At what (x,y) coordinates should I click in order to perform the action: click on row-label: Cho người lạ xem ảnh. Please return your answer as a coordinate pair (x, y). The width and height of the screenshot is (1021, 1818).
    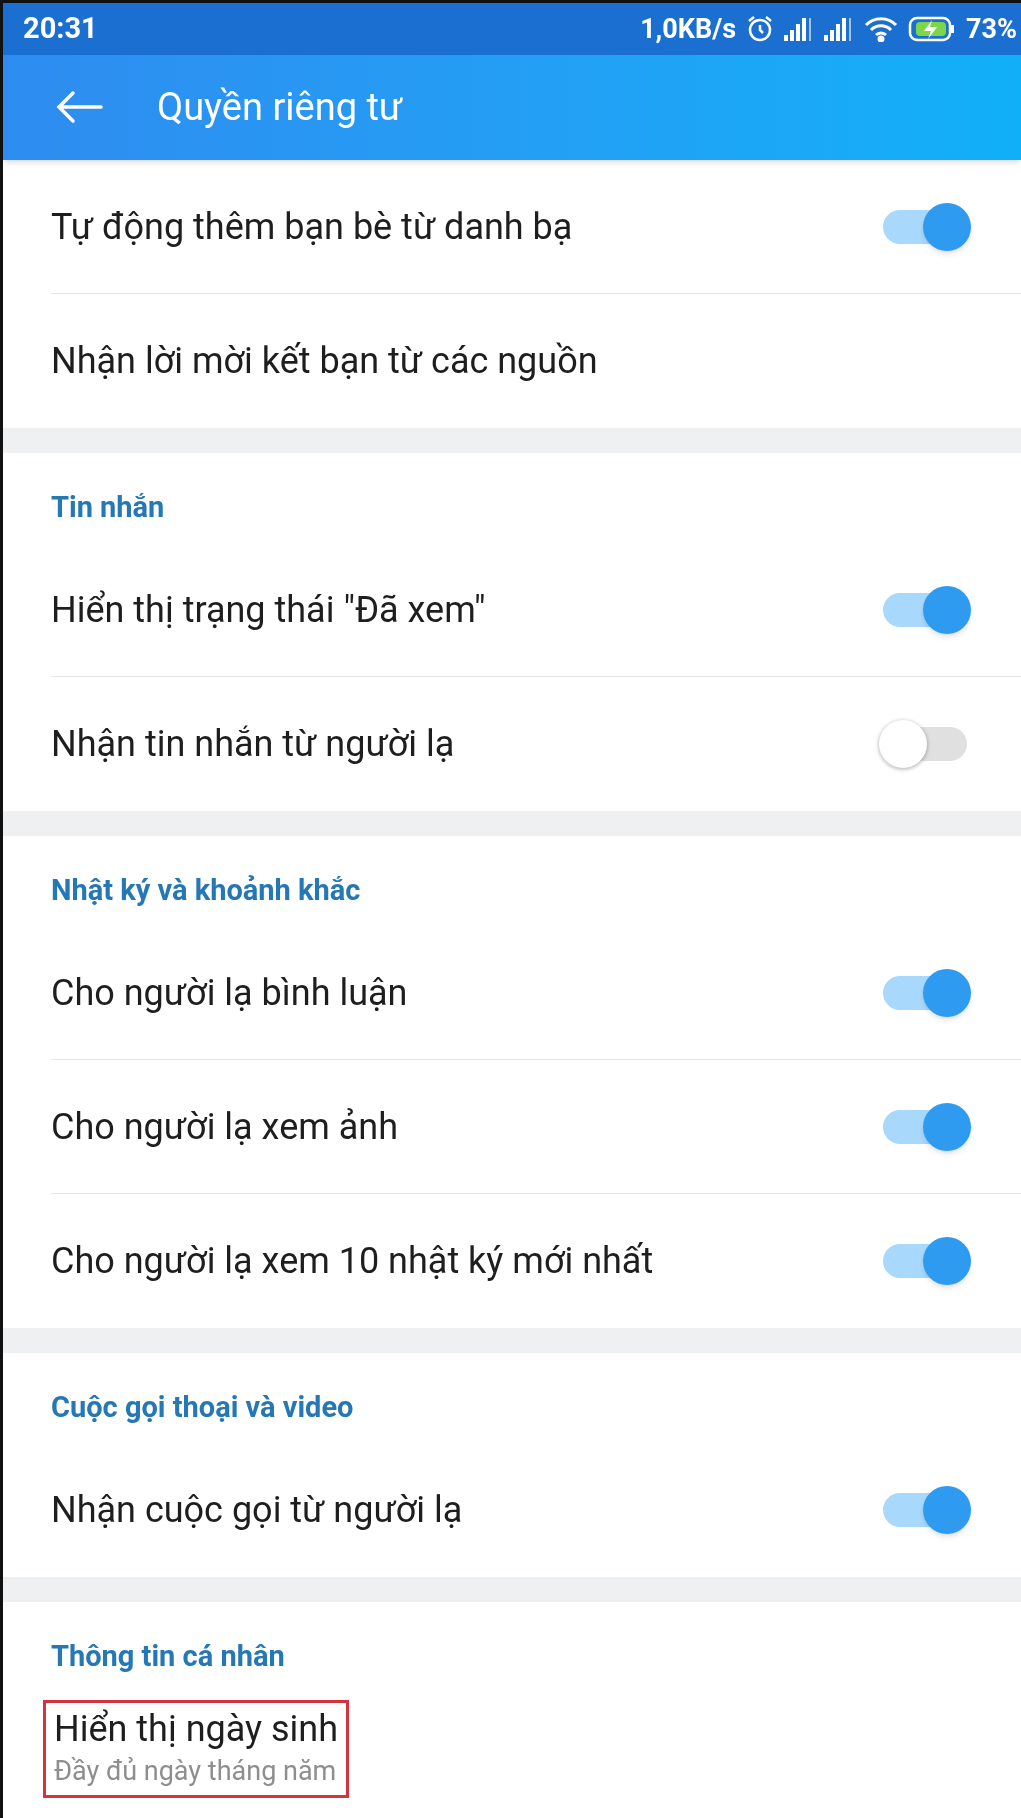
    Looking at the image, I should click on (224, 1127).